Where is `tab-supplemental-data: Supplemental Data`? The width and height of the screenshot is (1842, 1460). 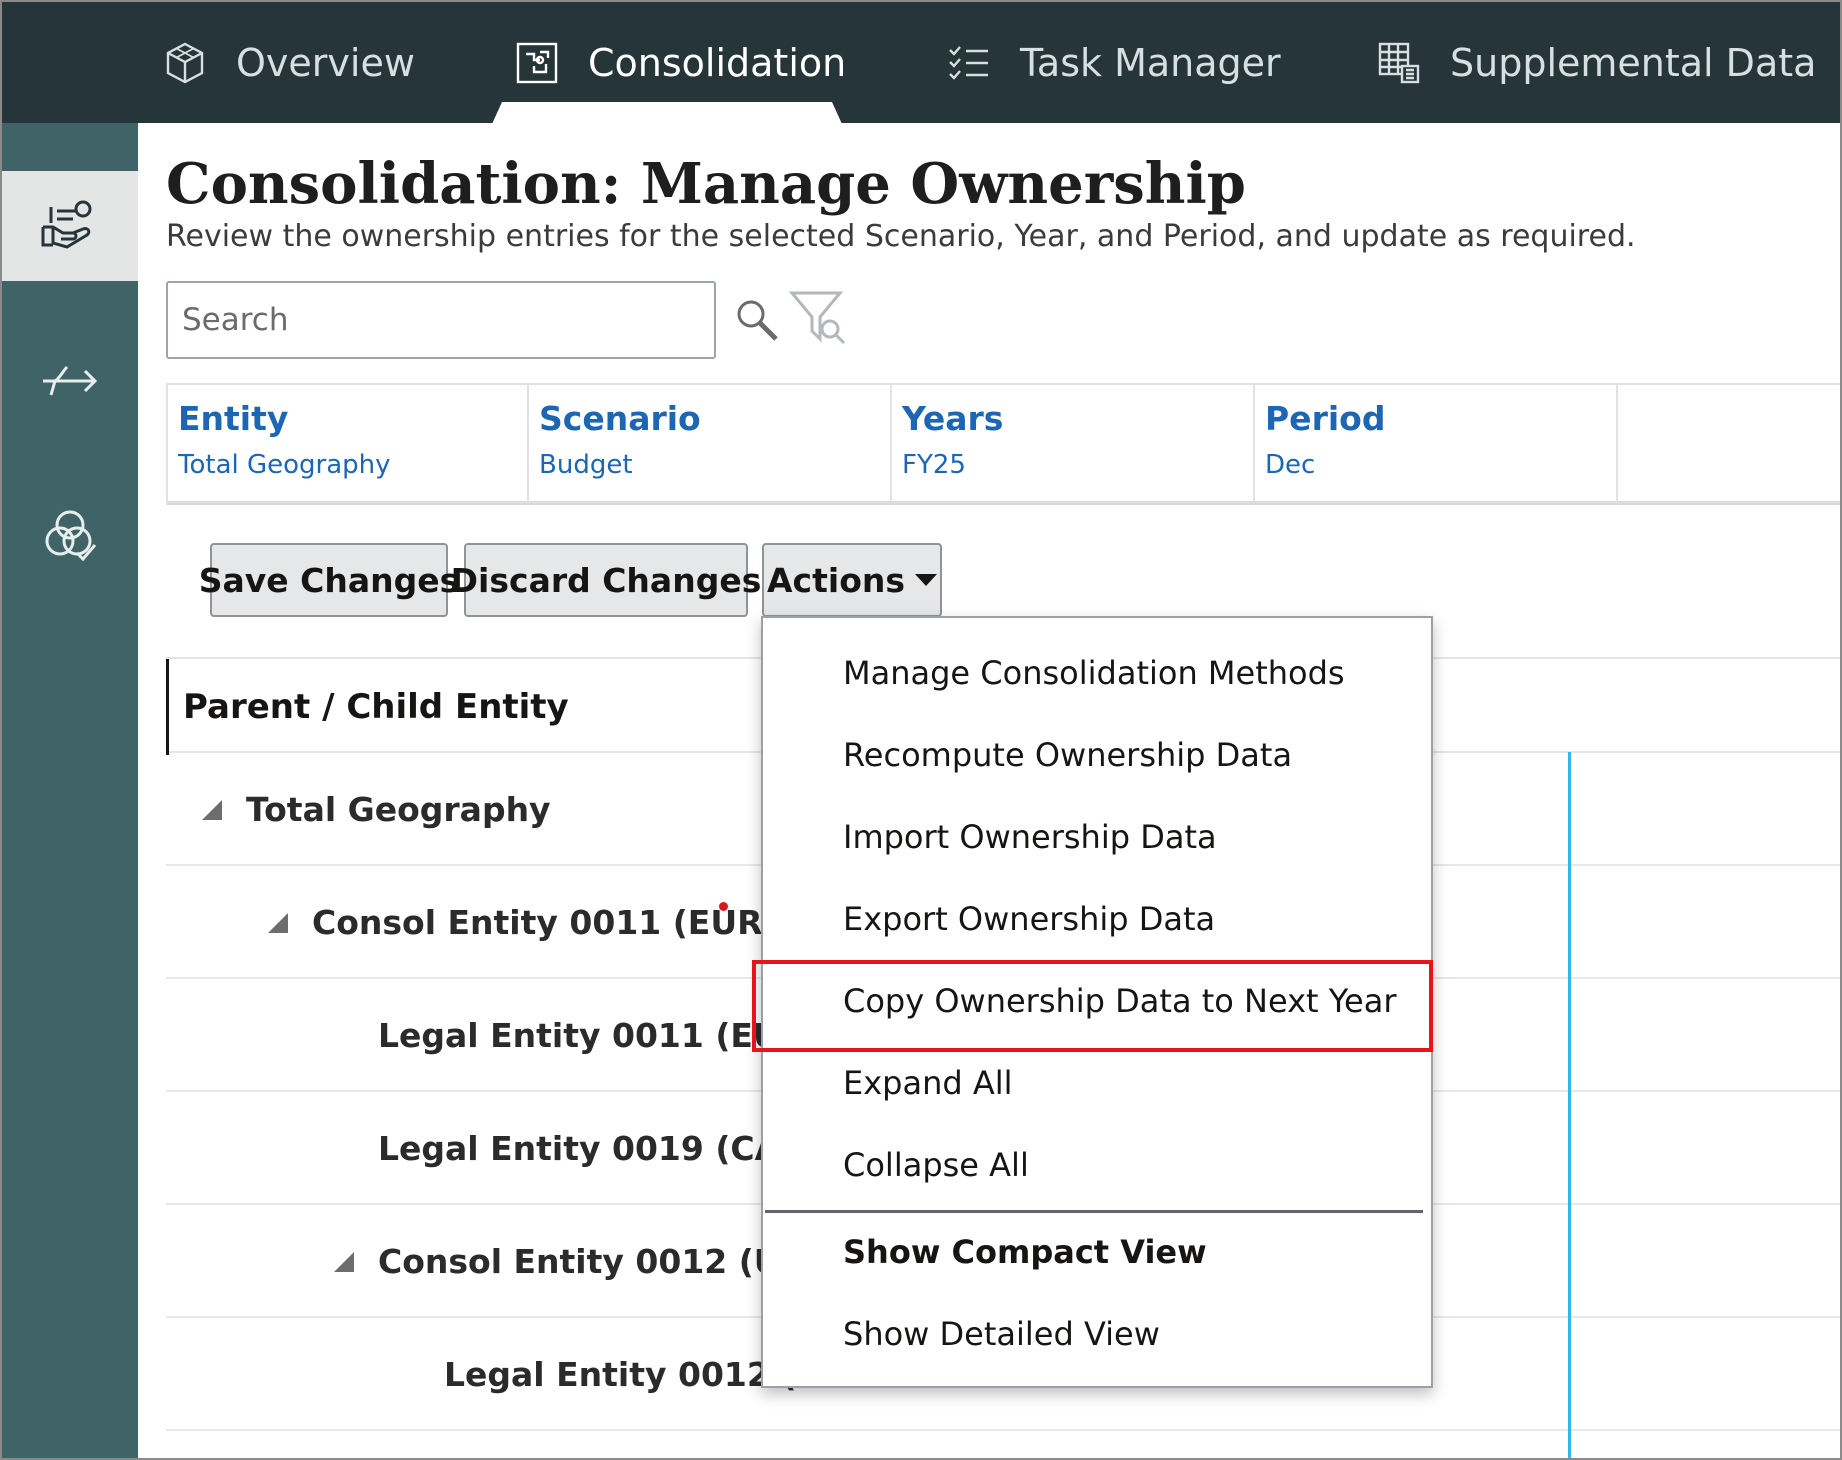
tab-supplemental-data: Supplemental Data is located at coordinates (1596, 62).